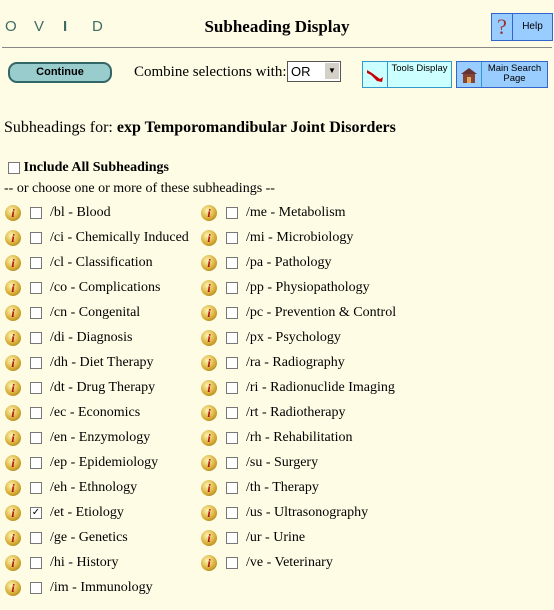 This screenshot has height=610, width=554. Describe the element at coordinates (271, 338) in the screenshot. I see `subheading-item: i/px - Psychology` at that location.